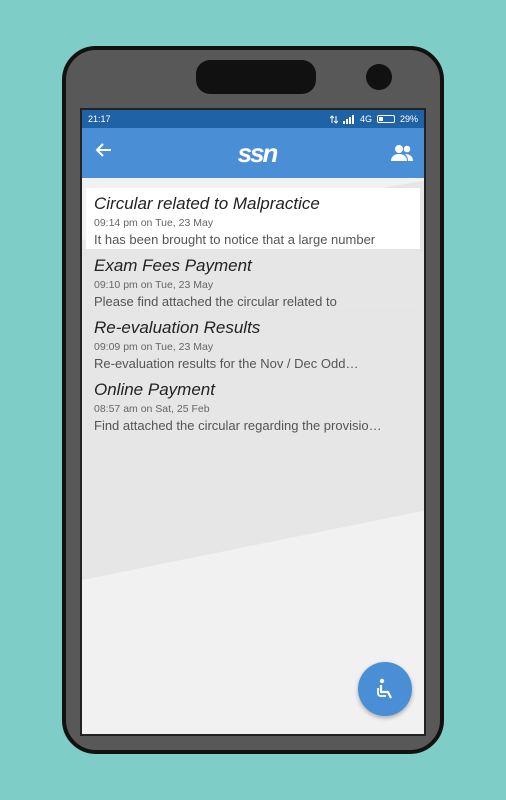 This screenshot has width=506, height=800. Describe the element at coordinates (207, 203) in the screenshot. I see `notice-title: Circular related to Malpractice` at that location.